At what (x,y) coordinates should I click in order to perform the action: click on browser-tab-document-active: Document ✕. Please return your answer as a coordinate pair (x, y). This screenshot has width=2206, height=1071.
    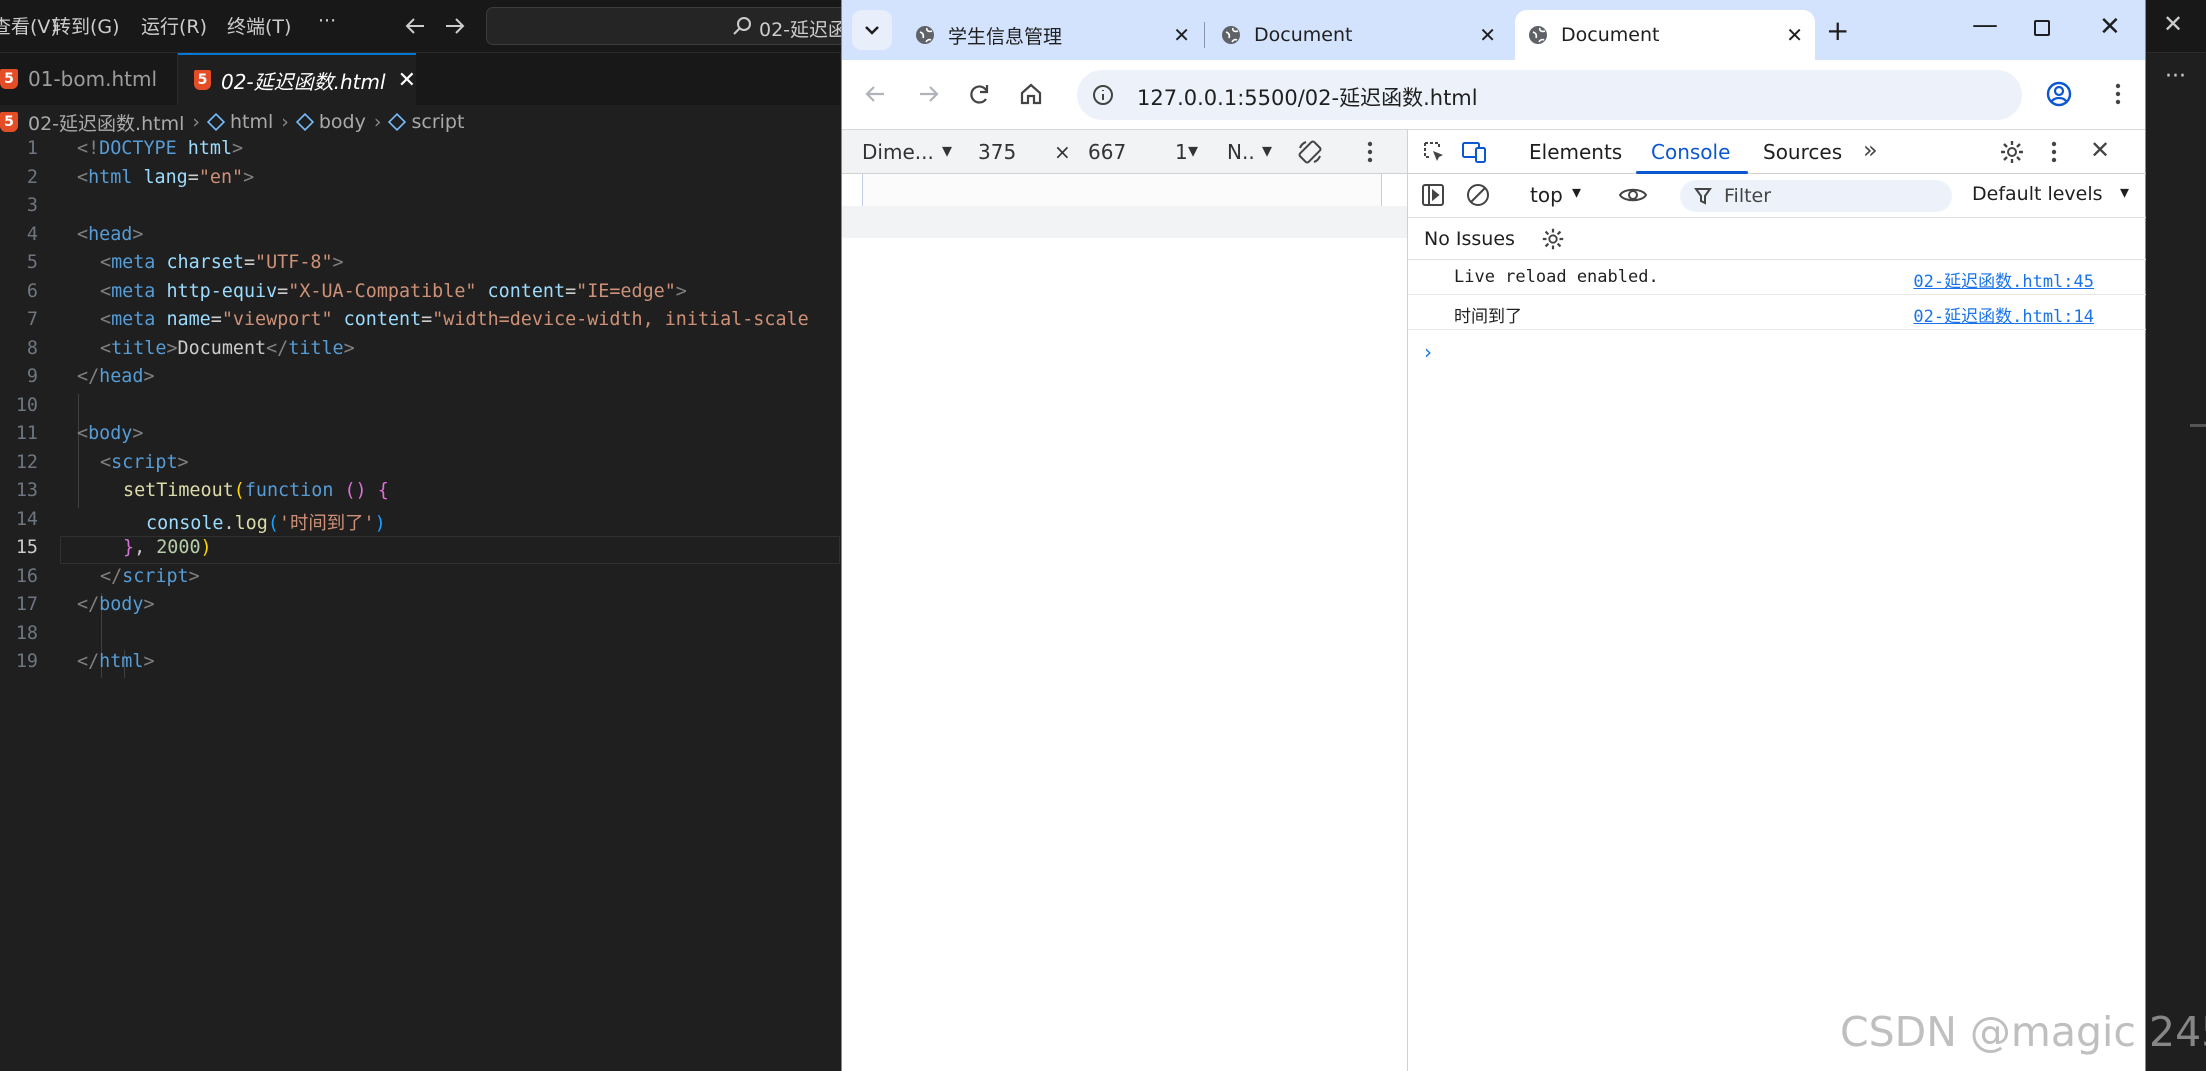
    Looking at the image, I should click on (1665, 35).